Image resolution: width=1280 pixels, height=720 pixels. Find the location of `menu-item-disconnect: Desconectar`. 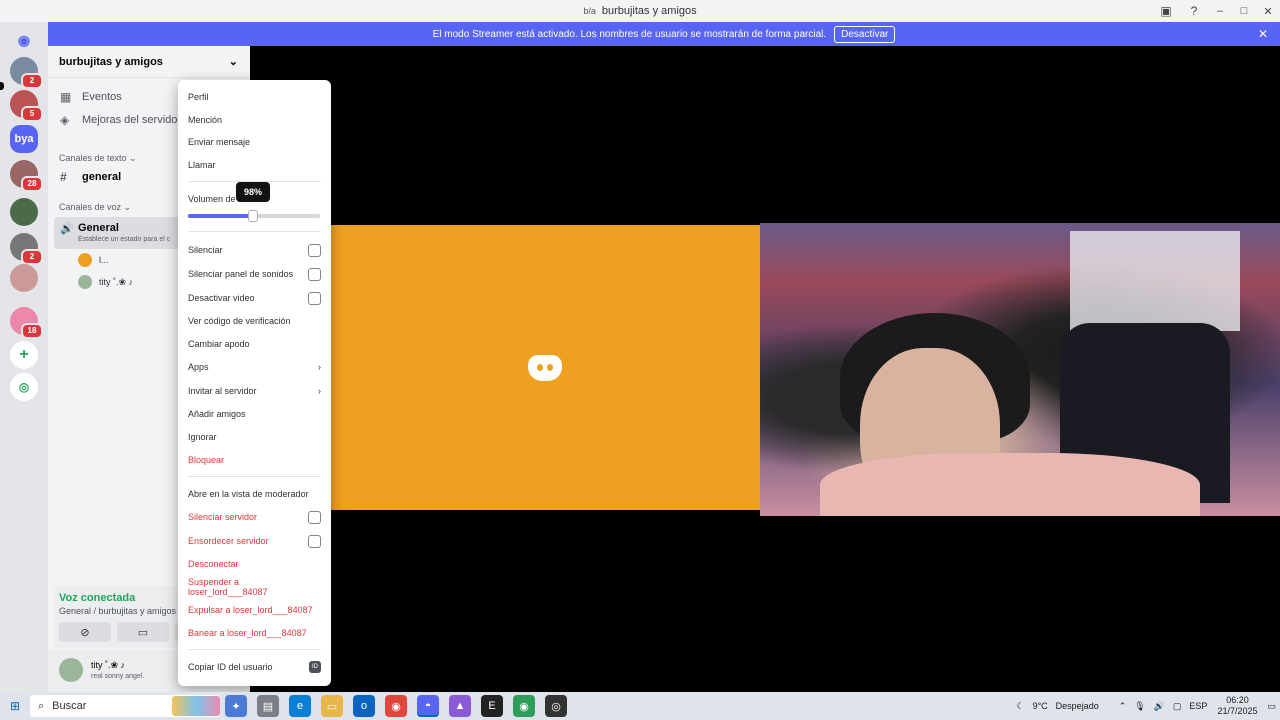

menu-item-disconnect: Desconectar is located at coordinates (254, 564).